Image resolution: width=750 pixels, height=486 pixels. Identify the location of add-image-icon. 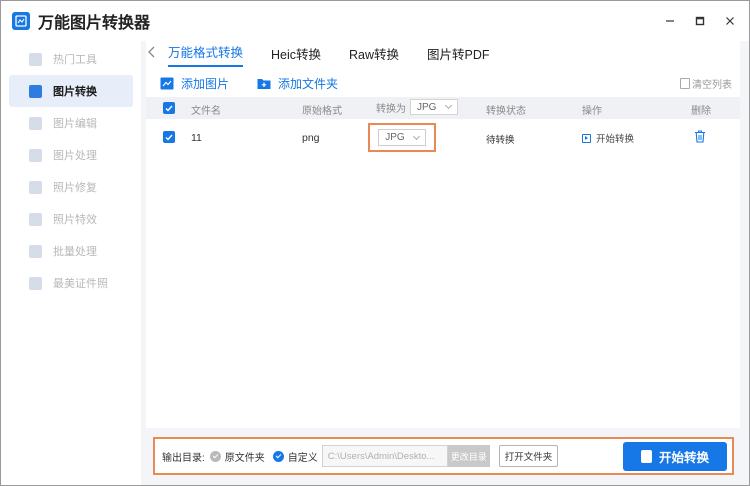
(167, 83).